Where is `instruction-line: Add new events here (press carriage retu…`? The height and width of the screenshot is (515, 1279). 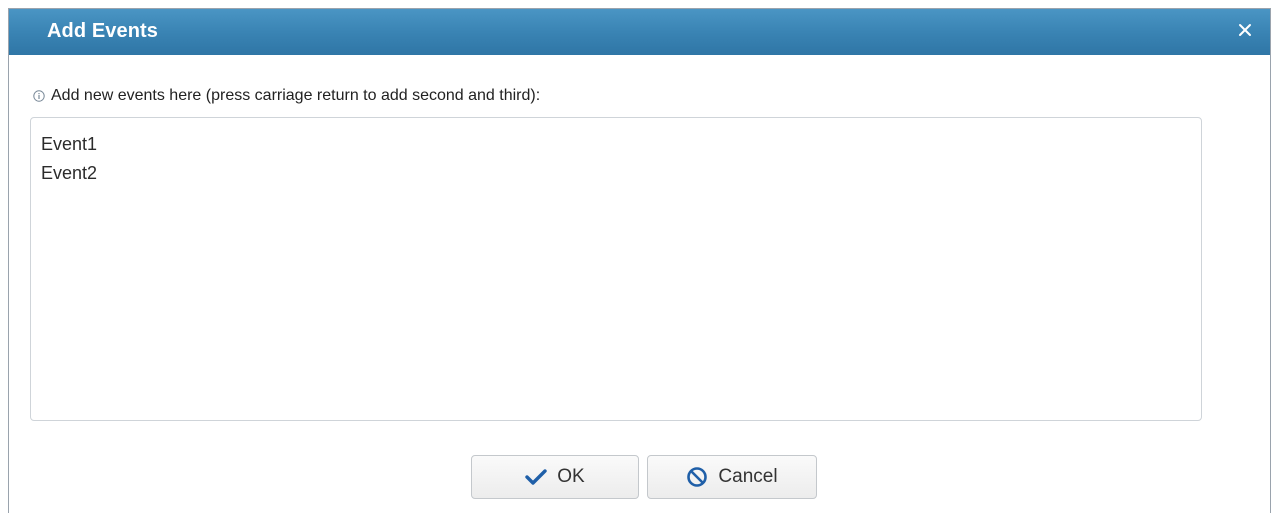 instruction-line: Add new events here (press carriage retu… is located at coordinates (286, 96).